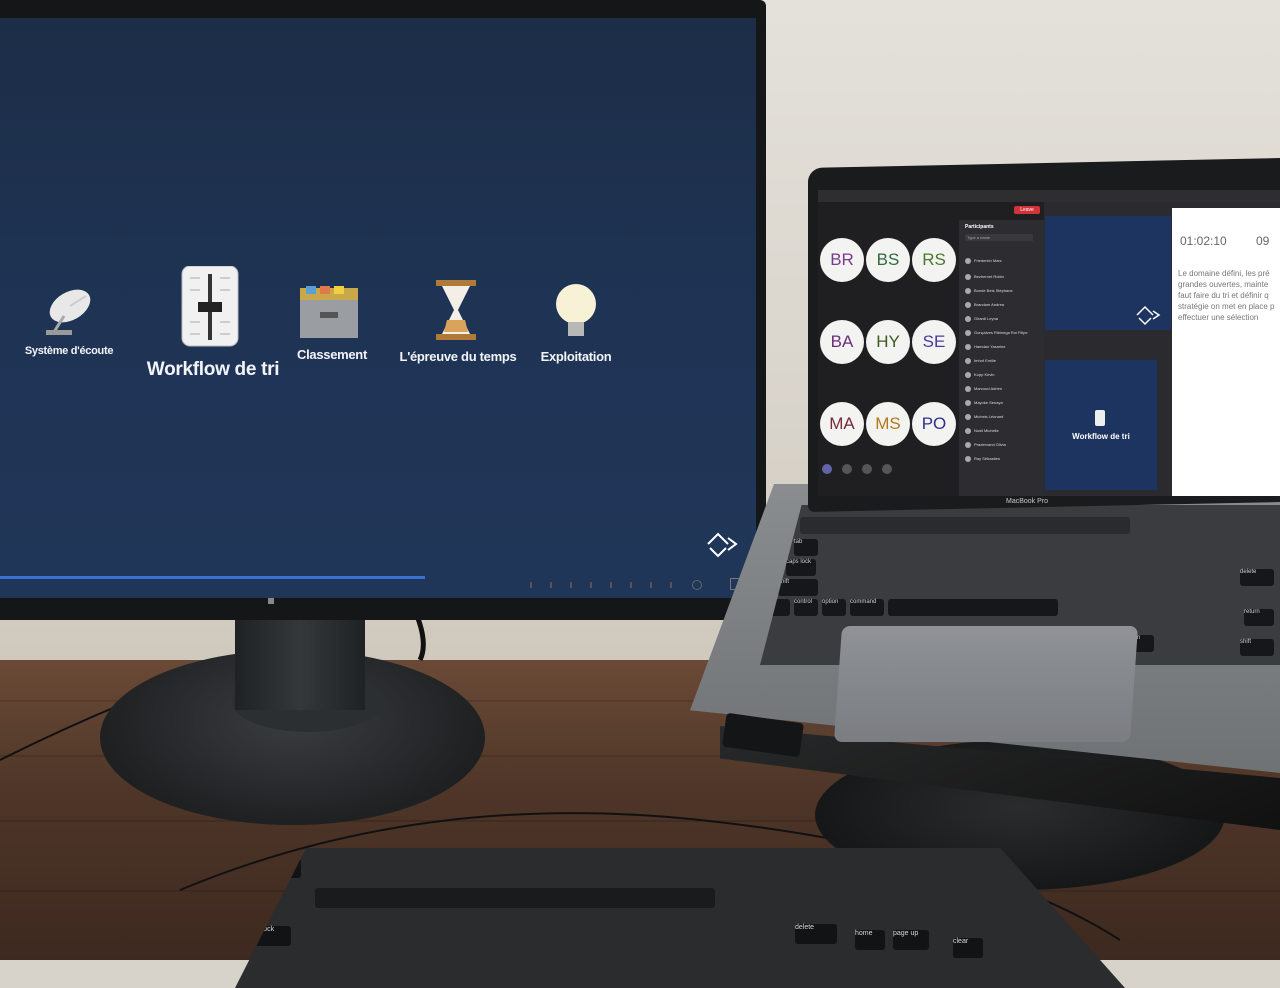 This screenshot has height=988, width=1280. What do you see at coordinates (697, 585) in the screenshot?
I see `power-icon` at bounding box center [697, 585].